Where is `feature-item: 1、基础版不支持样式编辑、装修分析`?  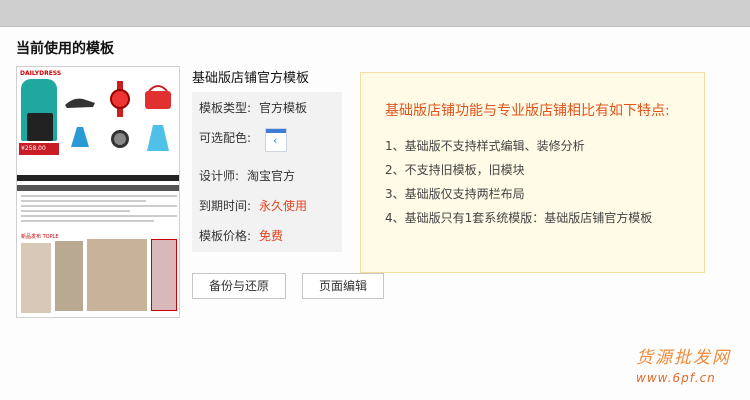 feature-item: 1、基础版不支持样式编辑、装修分析 is located at coordinates (485, 146).